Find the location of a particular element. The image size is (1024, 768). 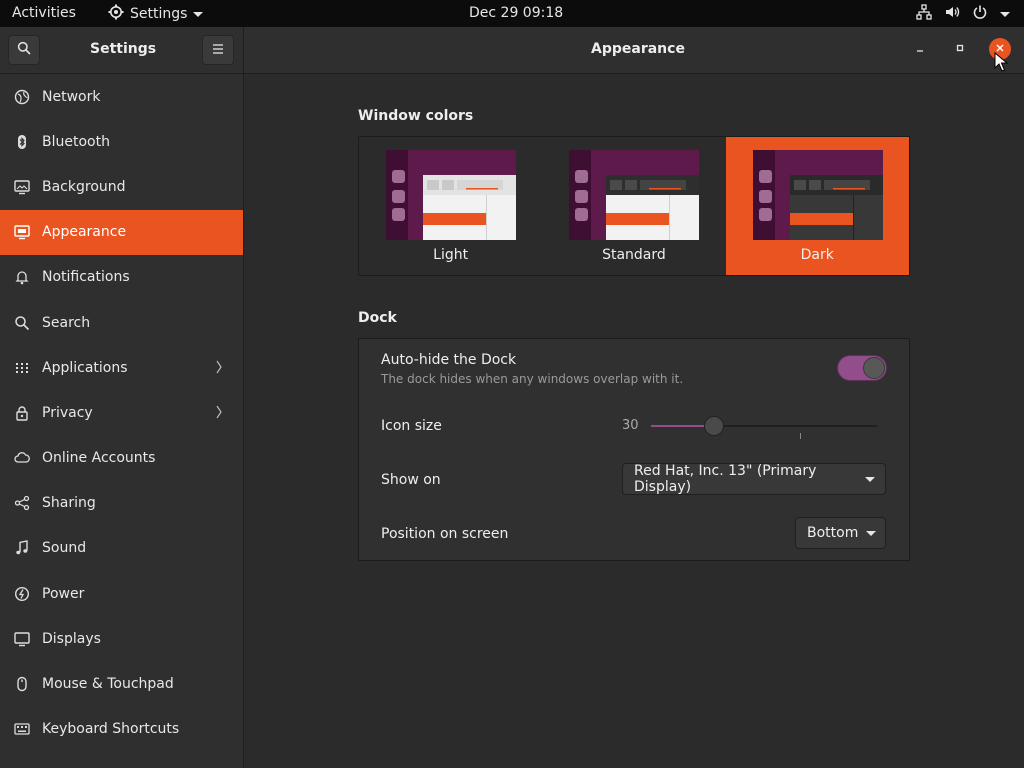

sidebar-item-bluetooth: Bluetooth is located at coordinates (121, 141).